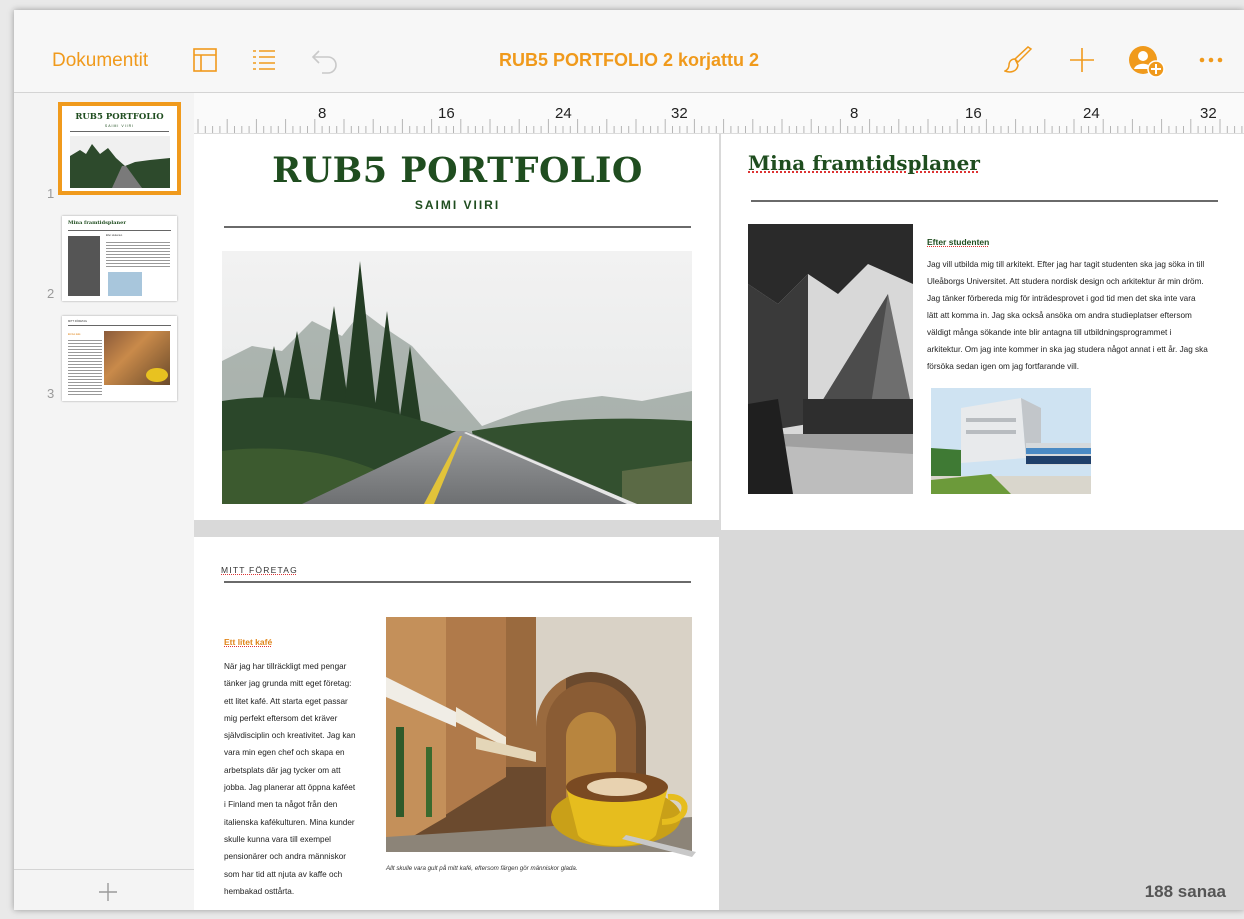 This screenshot has height=919, width=1244. What do you see at coordinates (114, 235) in the screenshot?
I see `thumbnail-subtitle: Efter studenten` at bounding box center [114, 235].